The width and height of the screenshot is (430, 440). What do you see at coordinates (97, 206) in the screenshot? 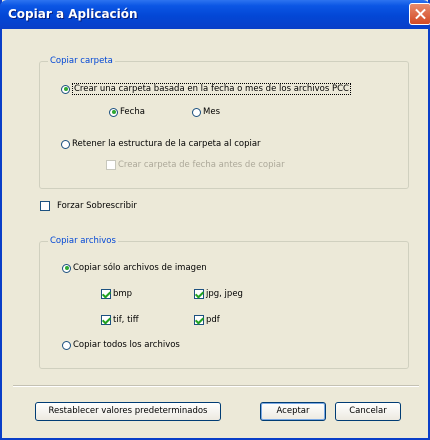
I see `force-overwrite-label: Forzar Sobrescribir` at bounding box center [97, 206].